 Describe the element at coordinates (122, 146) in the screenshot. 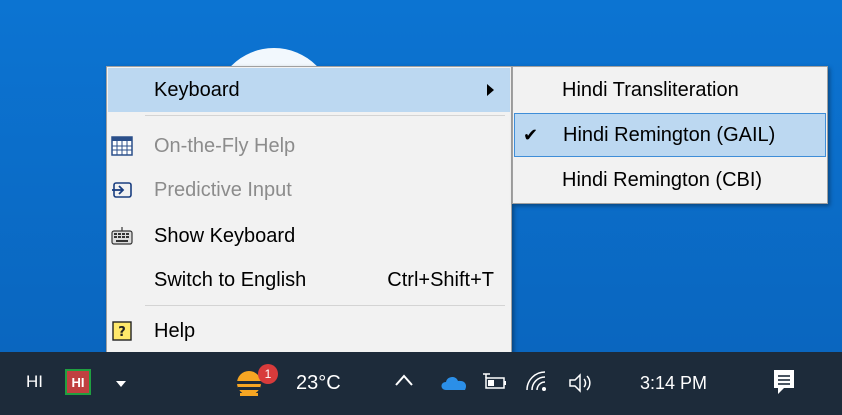

I see `table-icon` at that location.